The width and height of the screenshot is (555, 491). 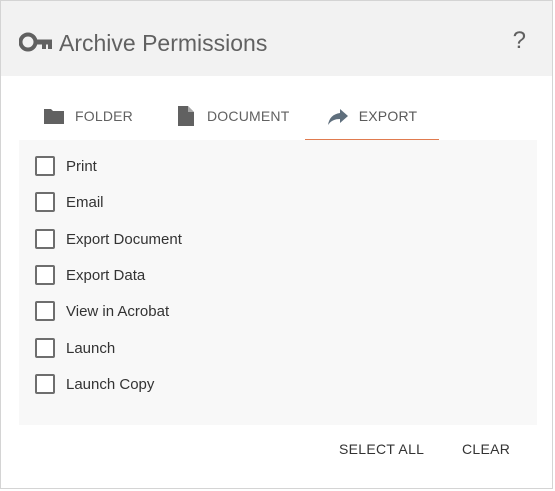 I want to click on permission-label: Export Data, so click(x=106, y=275).